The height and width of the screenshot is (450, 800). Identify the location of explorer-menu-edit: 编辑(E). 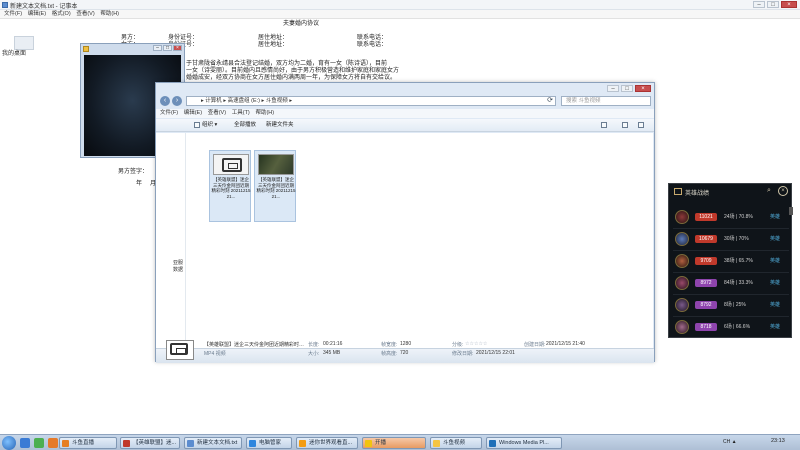
(193, 113).